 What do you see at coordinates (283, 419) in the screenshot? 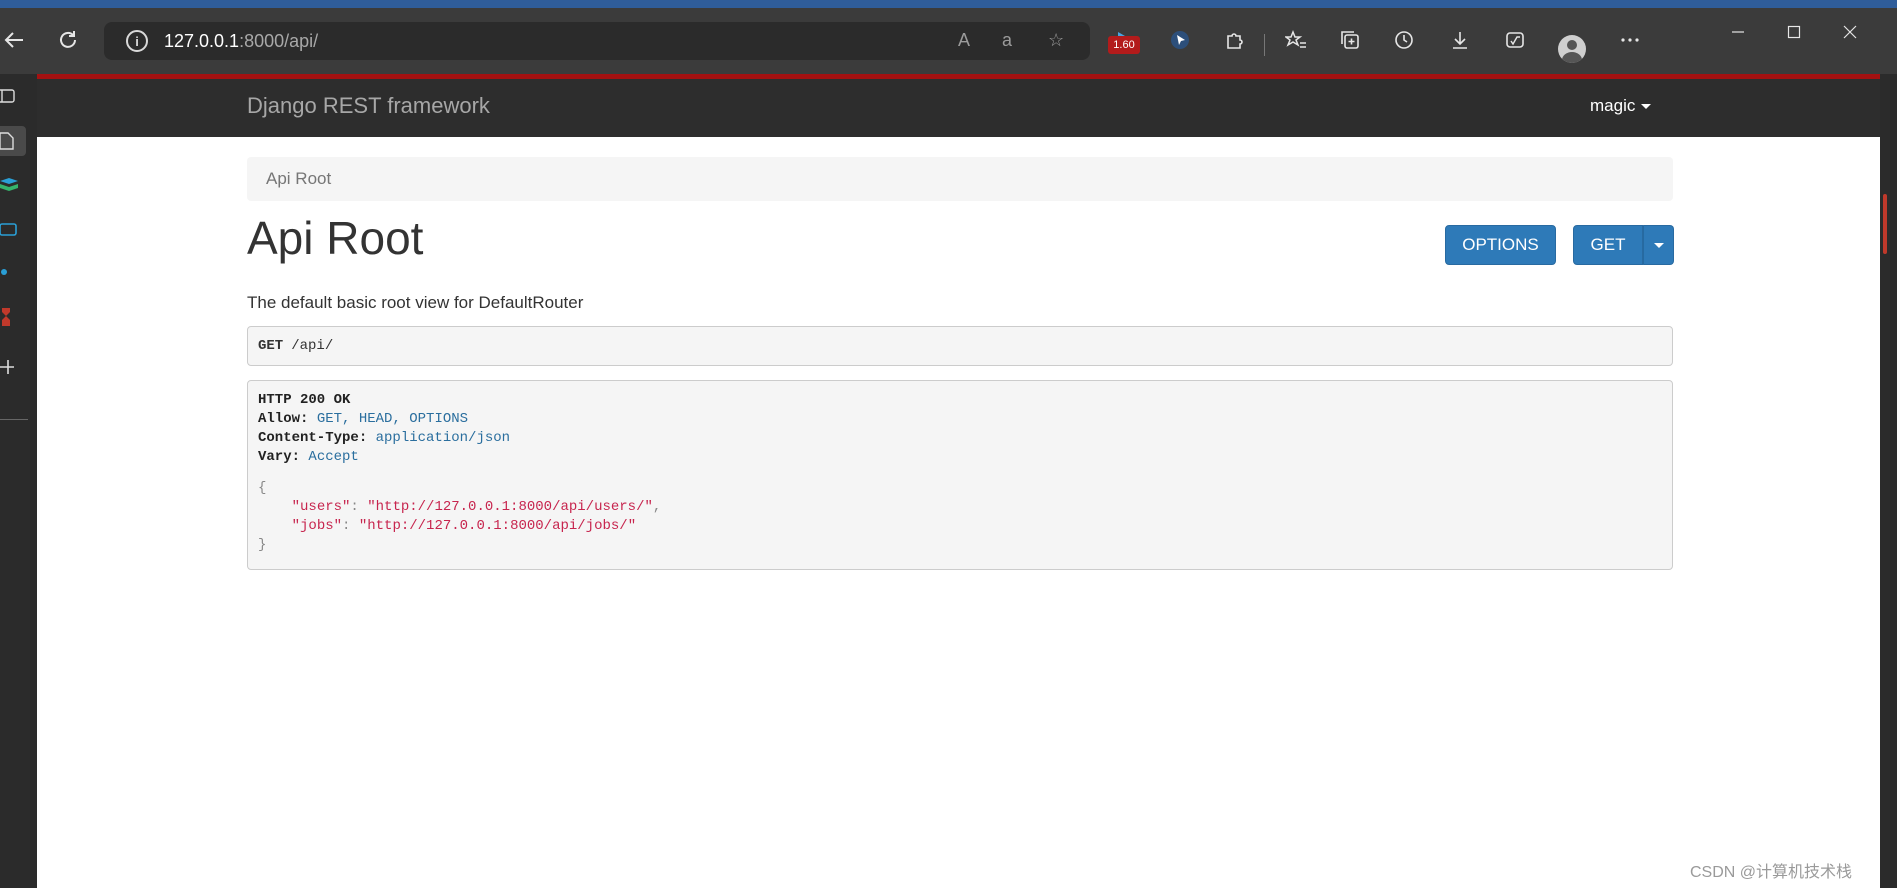
I see `header-key: Allow:` at bounding box center [283, 419].